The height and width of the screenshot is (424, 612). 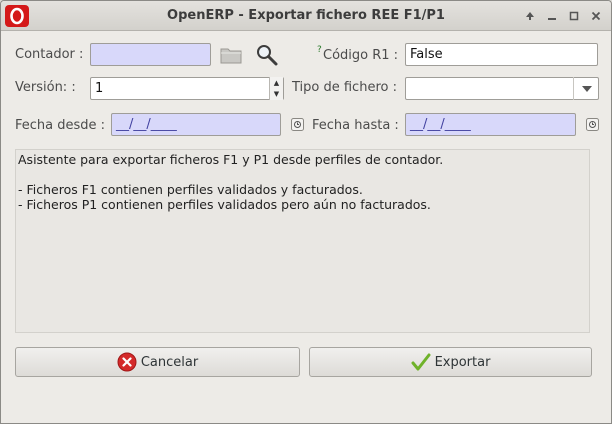 I want to click on title-bar: OpenERP - Exportar fichero REE F1/P1, so click(x=306, y=16).